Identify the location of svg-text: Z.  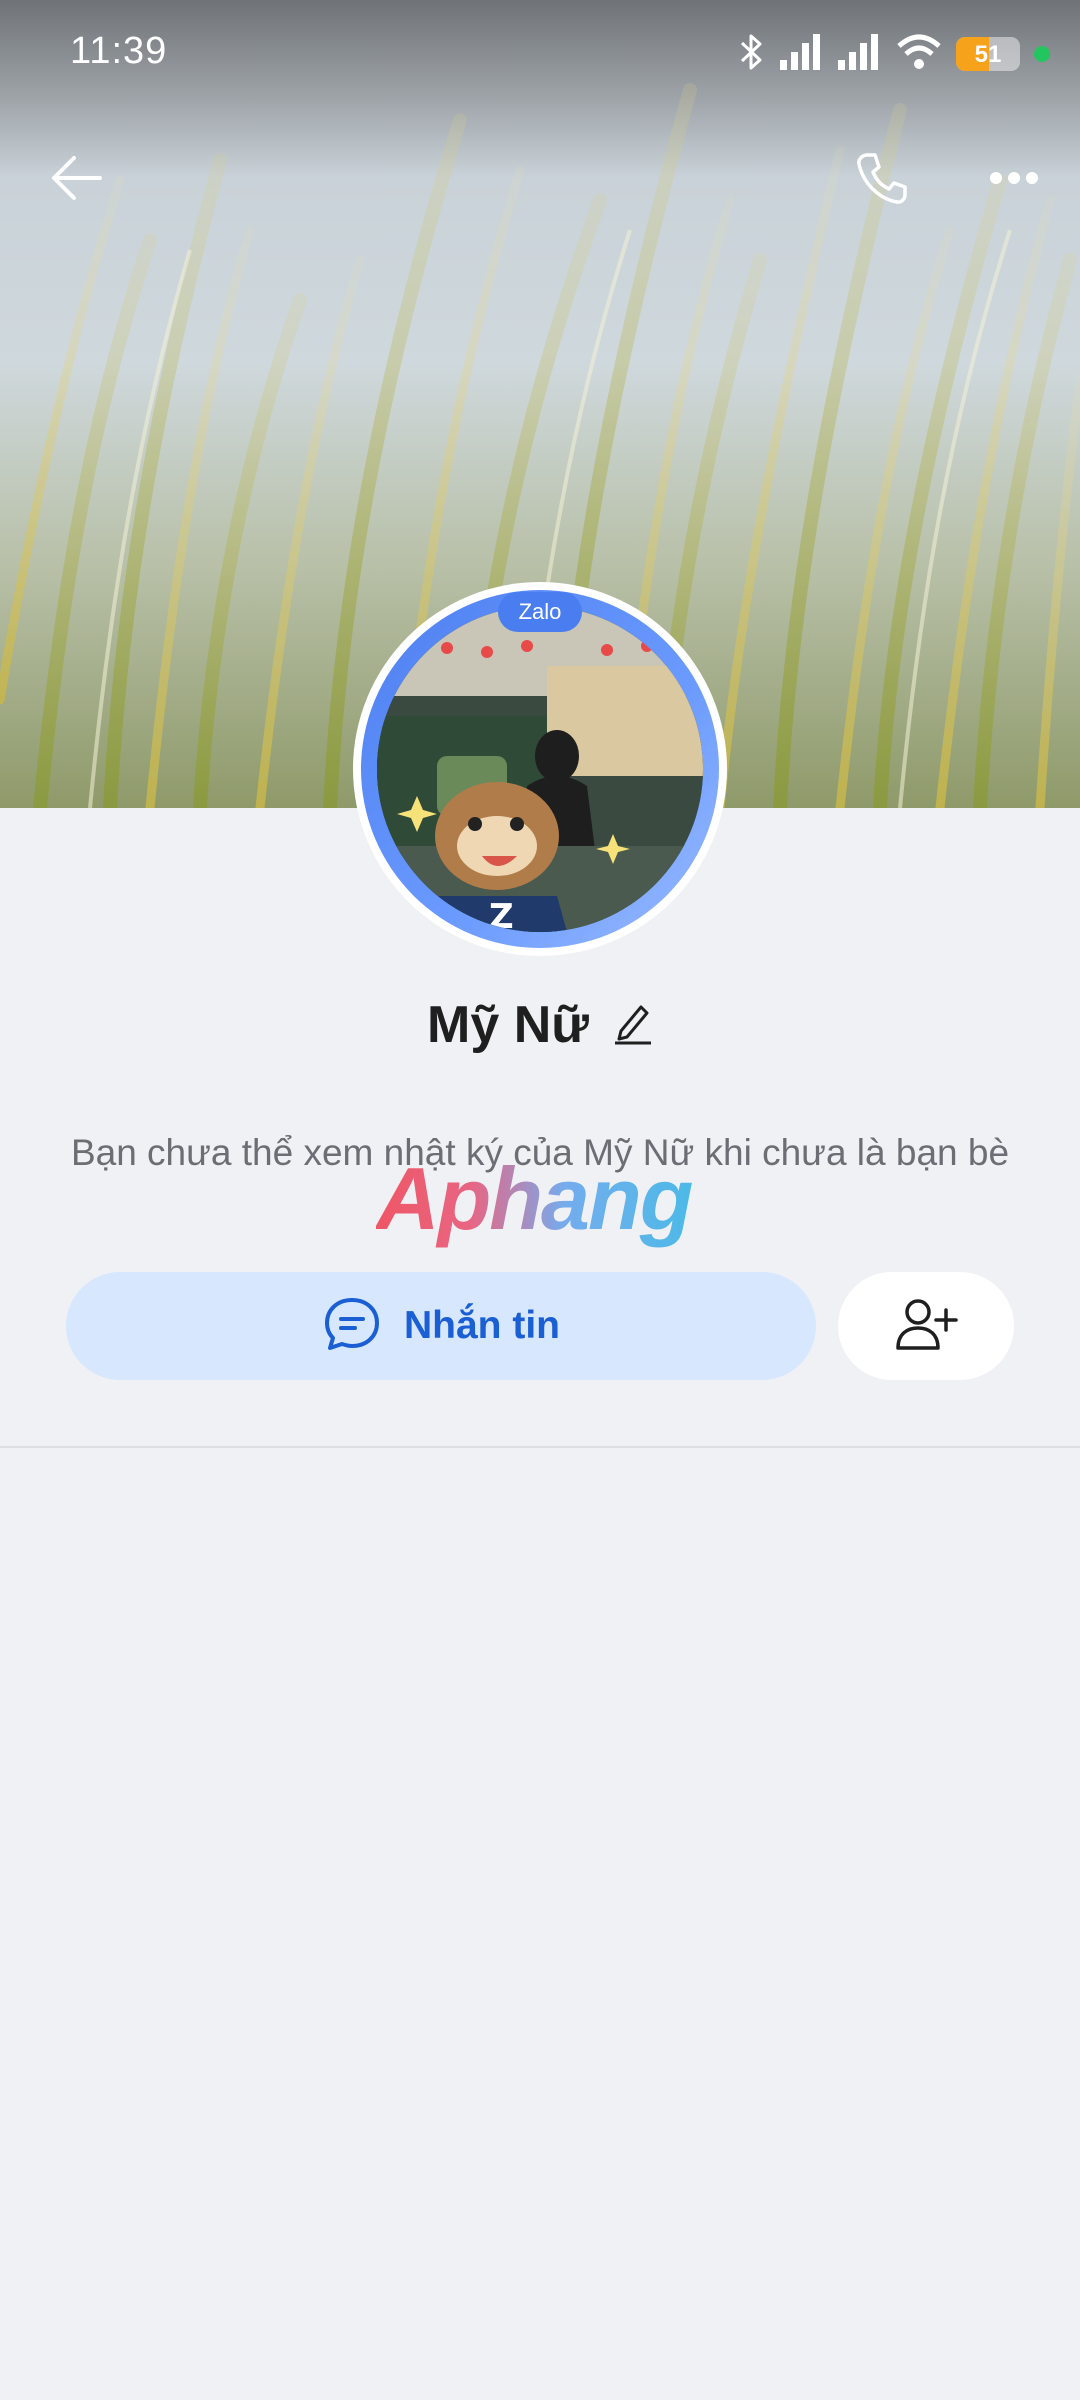
(501, 914).